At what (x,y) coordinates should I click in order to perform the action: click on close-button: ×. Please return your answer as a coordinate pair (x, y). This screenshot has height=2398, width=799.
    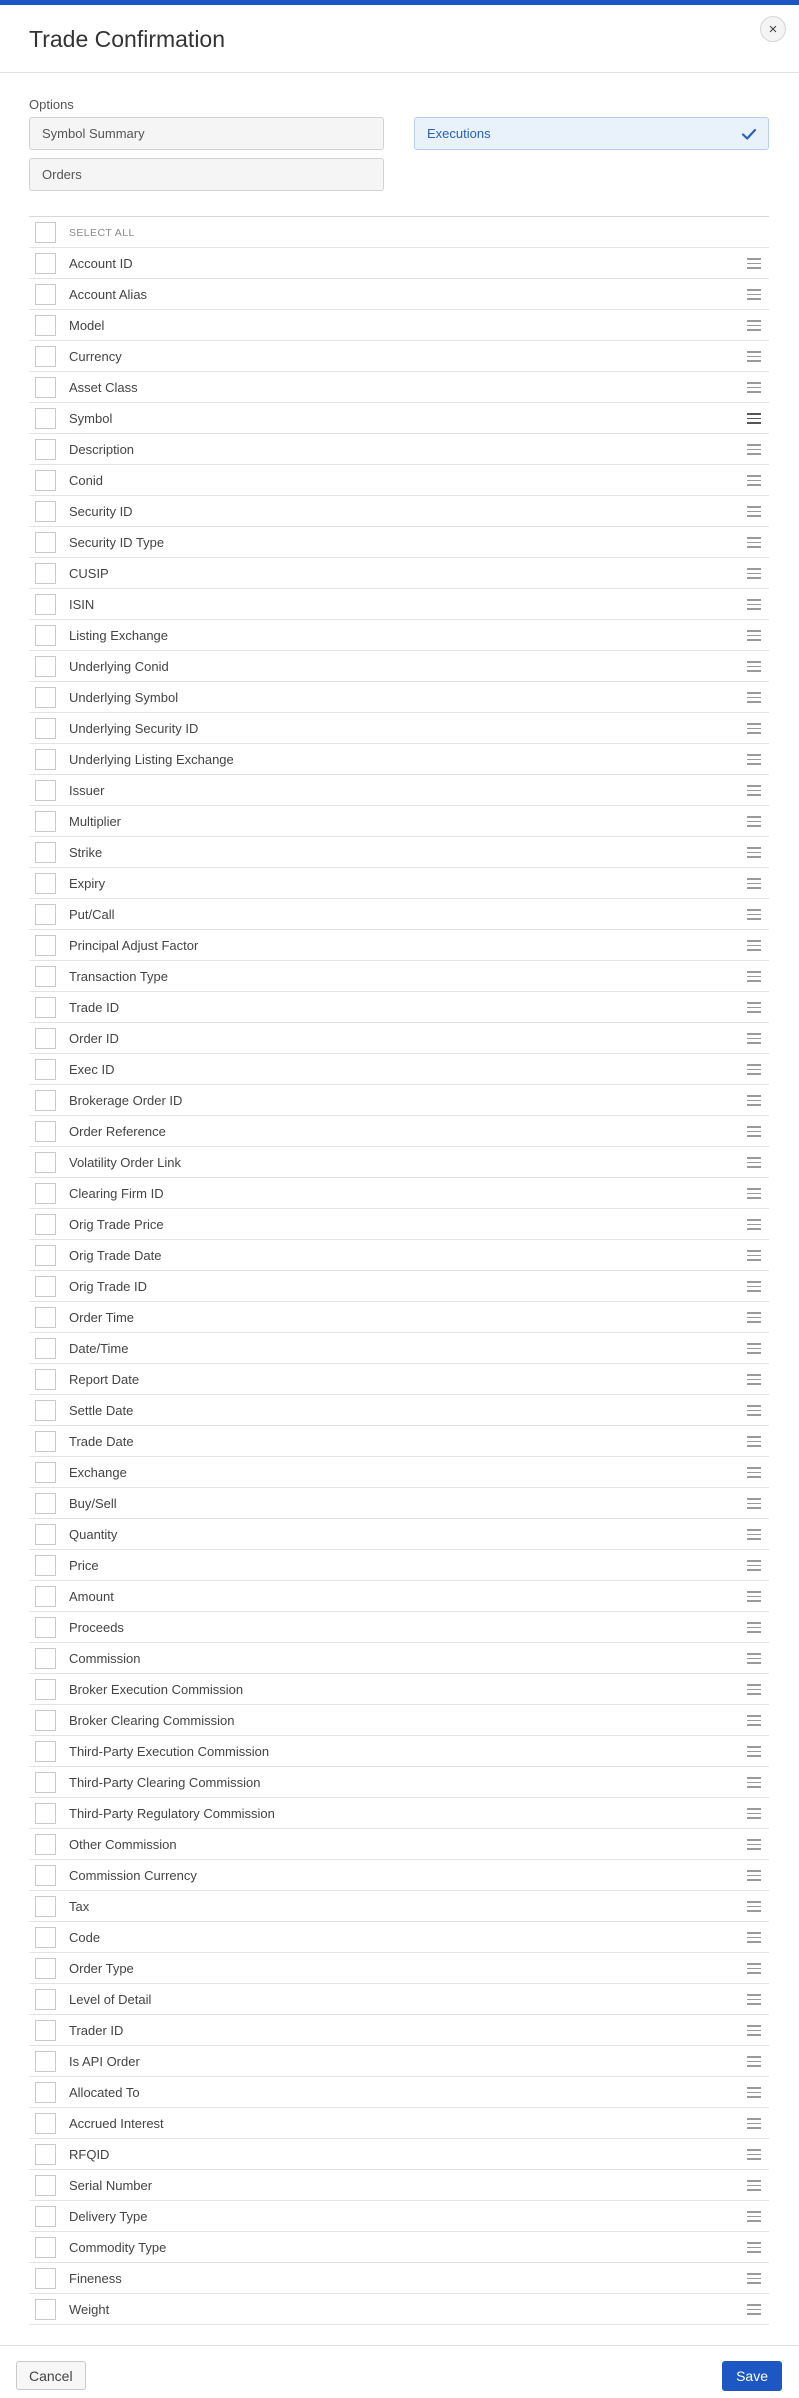
    Looking at the image, I should click on (773, 29).